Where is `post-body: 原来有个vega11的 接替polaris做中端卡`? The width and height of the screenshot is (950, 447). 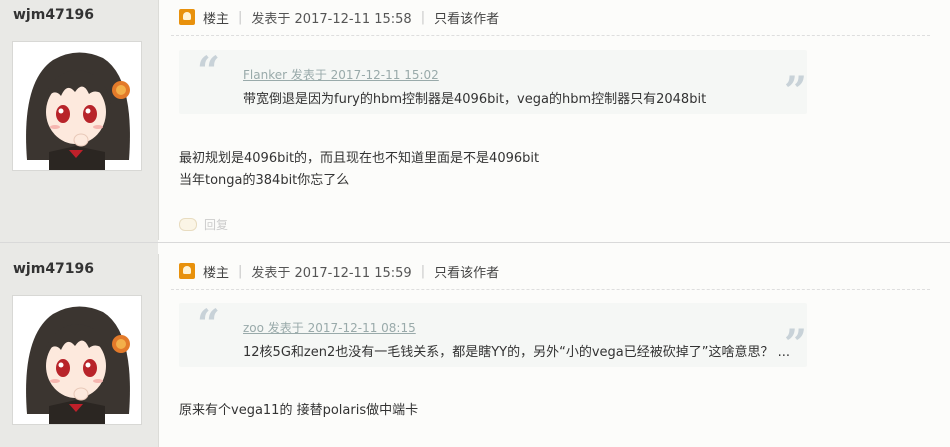 post-body: 原来有个vega11的 接替polaris做中端卡 is located at coordinates (298, 411).